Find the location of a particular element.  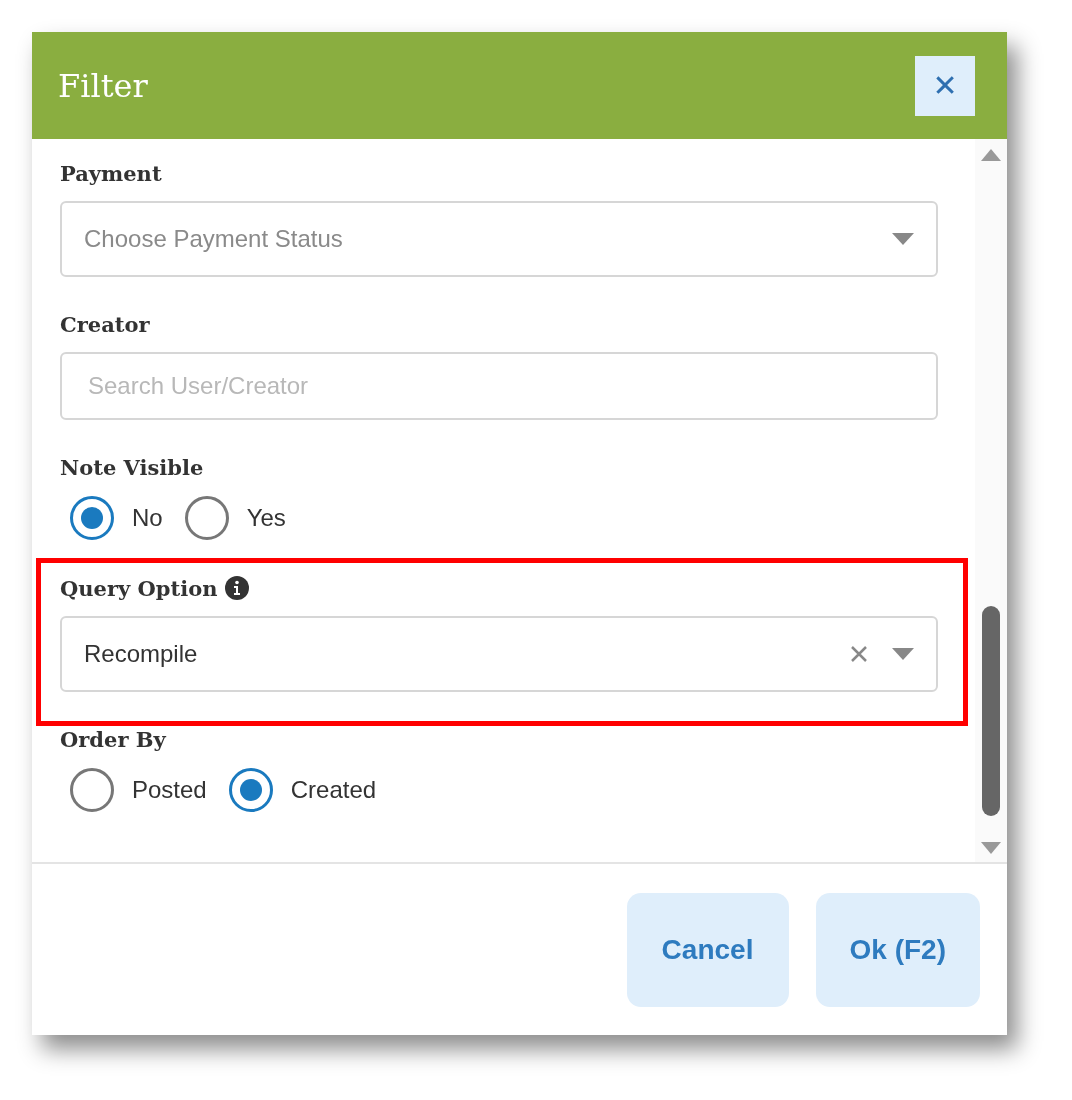

scroll-up-icon is located at coordinates (991, 155).